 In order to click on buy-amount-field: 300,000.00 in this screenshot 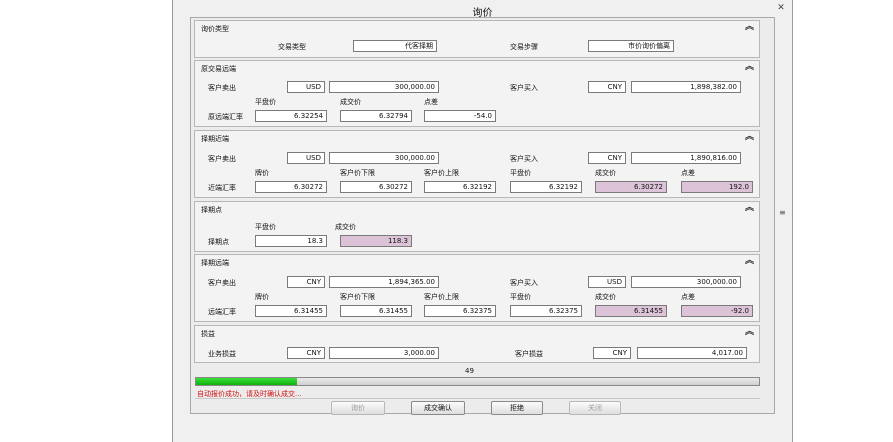, I will do `click(686, 282)`.